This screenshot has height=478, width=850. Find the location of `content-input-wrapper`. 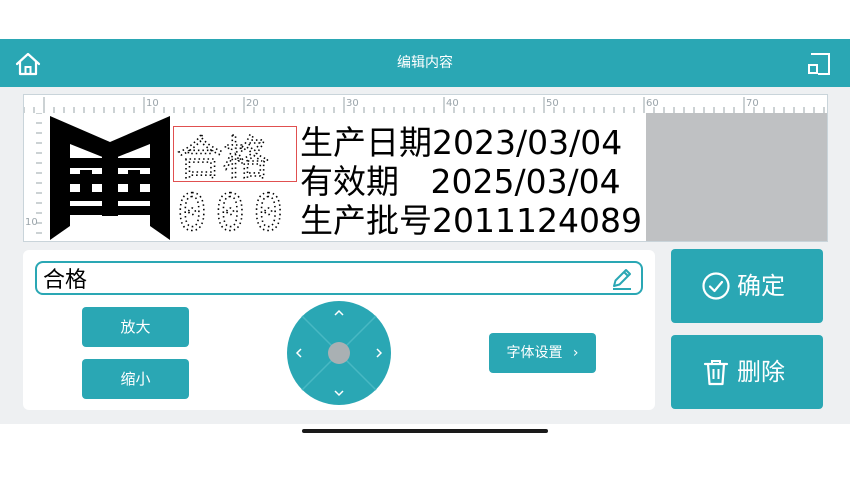

content-input-wrapper is located at coordinates (339, 278).